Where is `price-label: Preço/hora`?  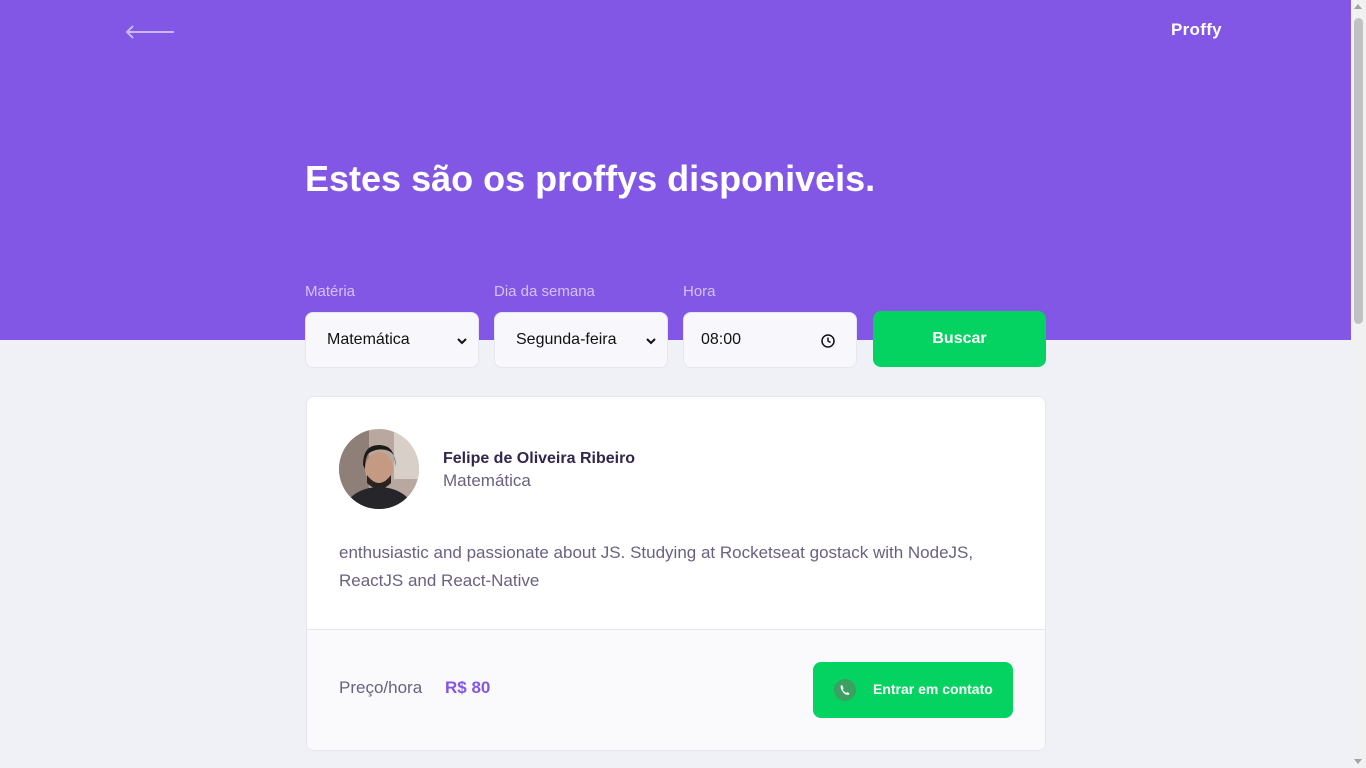
price-label: Preço/hora is located at coordinates (381, 687).